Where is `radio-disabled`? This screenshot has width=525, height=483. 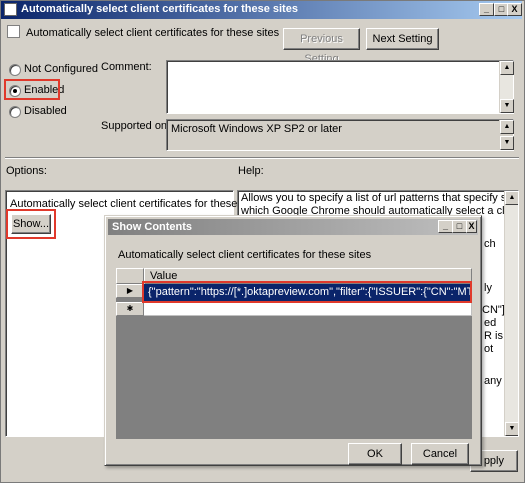 radio-disabled is located at coordinates (15, 112).